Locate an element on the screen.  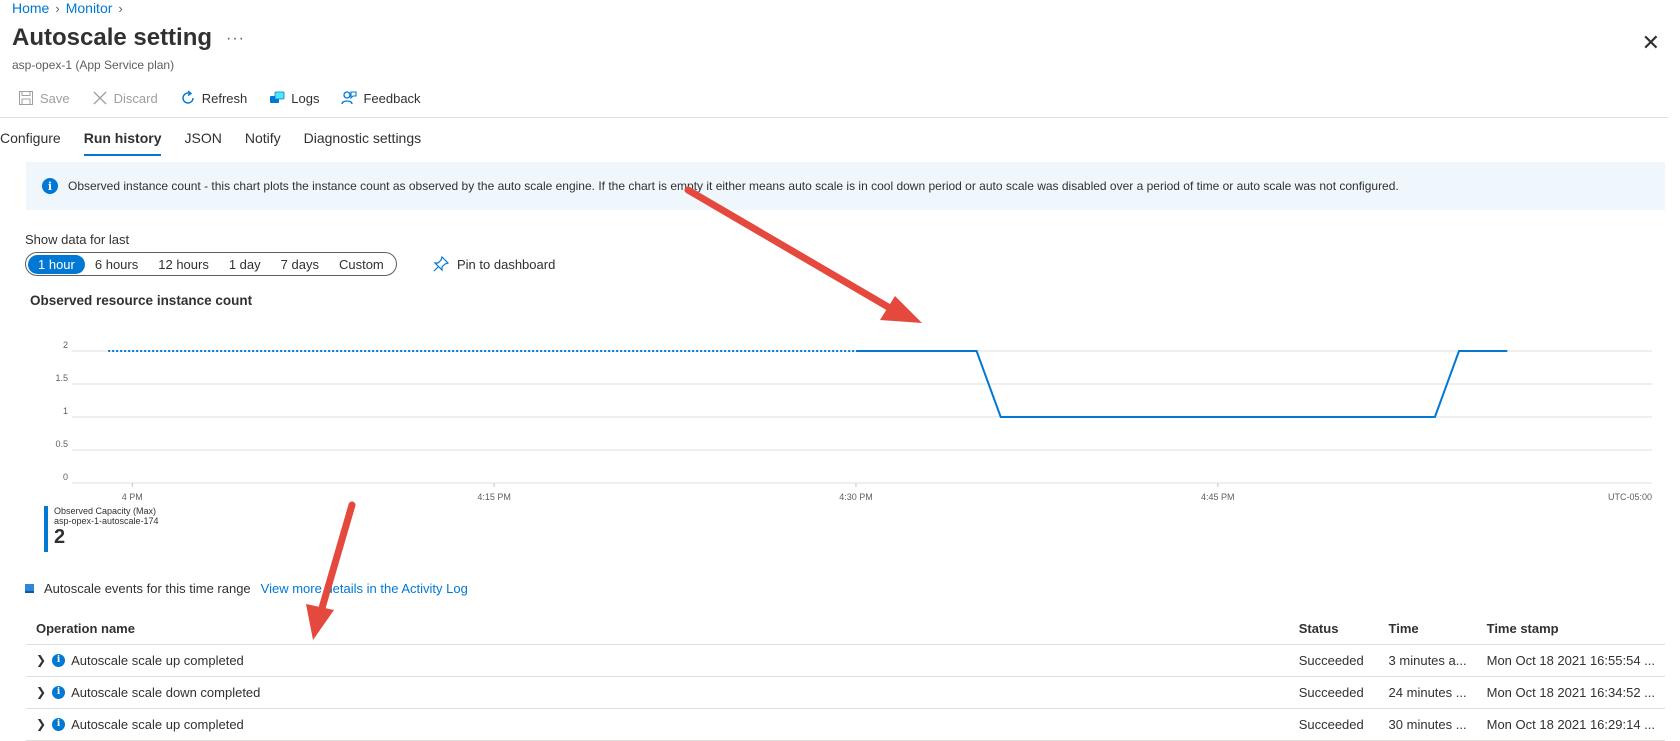
y-tick-label: 1 is located at coordinates (65, 411).